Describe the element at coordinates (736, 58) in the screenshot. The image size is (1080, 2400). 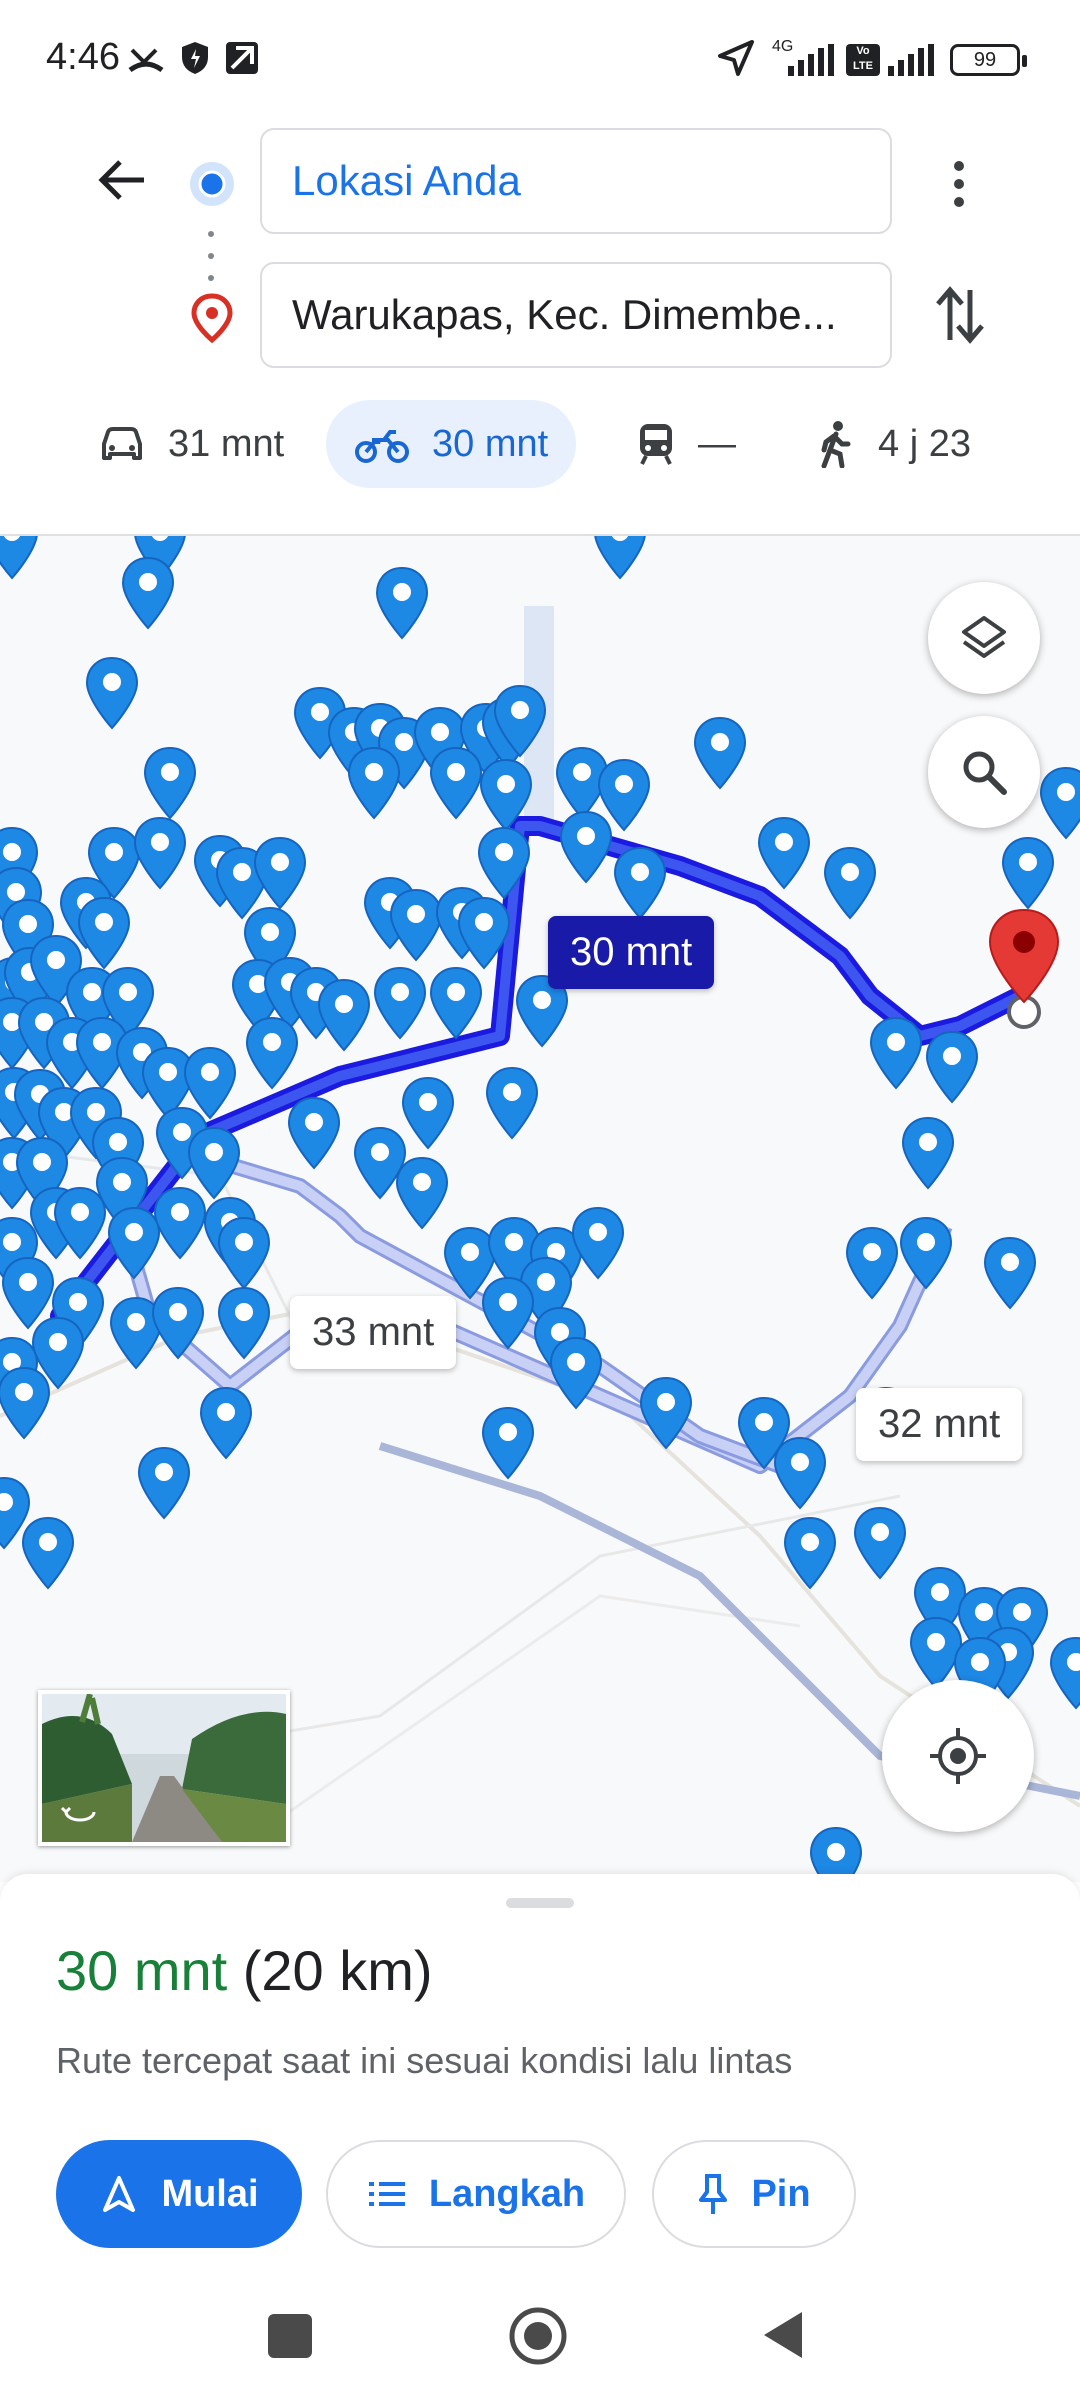
I see `location-arrow-icon` at that location.